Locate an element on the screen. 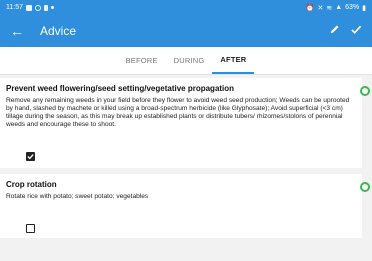 The height and width of the screenshot is (261, 372). notification-icon is located at coordinates (46, 7).